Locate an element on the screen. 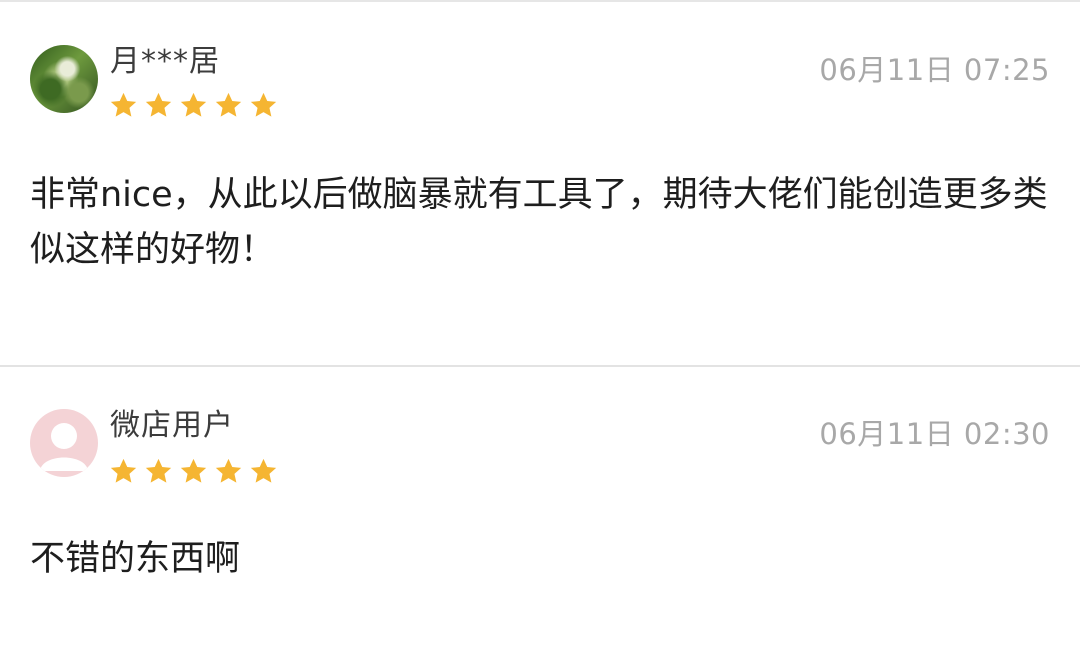  review-username: 月***居 is located at coordinates (165, 61).